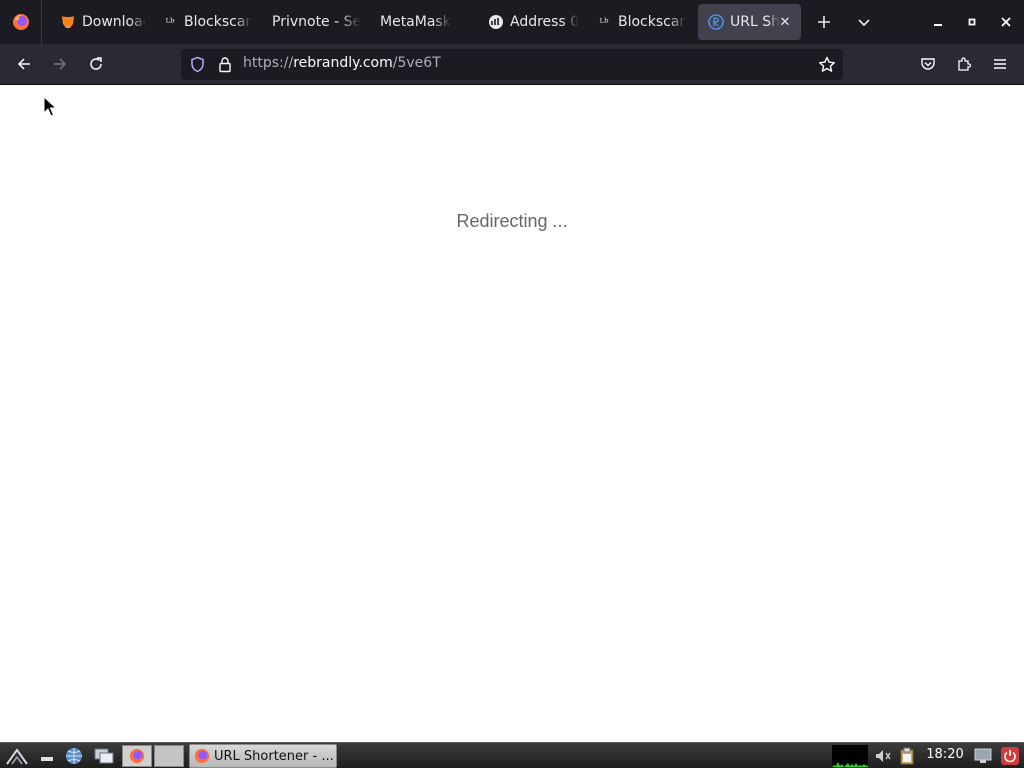 The image size is (1024, 768). I want to click on url-host: rebrandly.com, so click(343, 63).